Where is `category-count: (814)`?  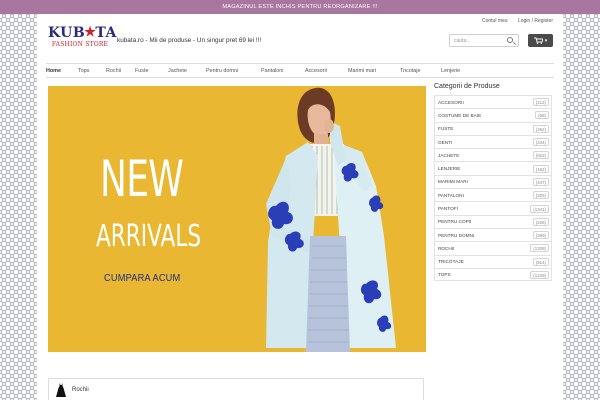
category-count: (814) is located at coordinates (540, 261).